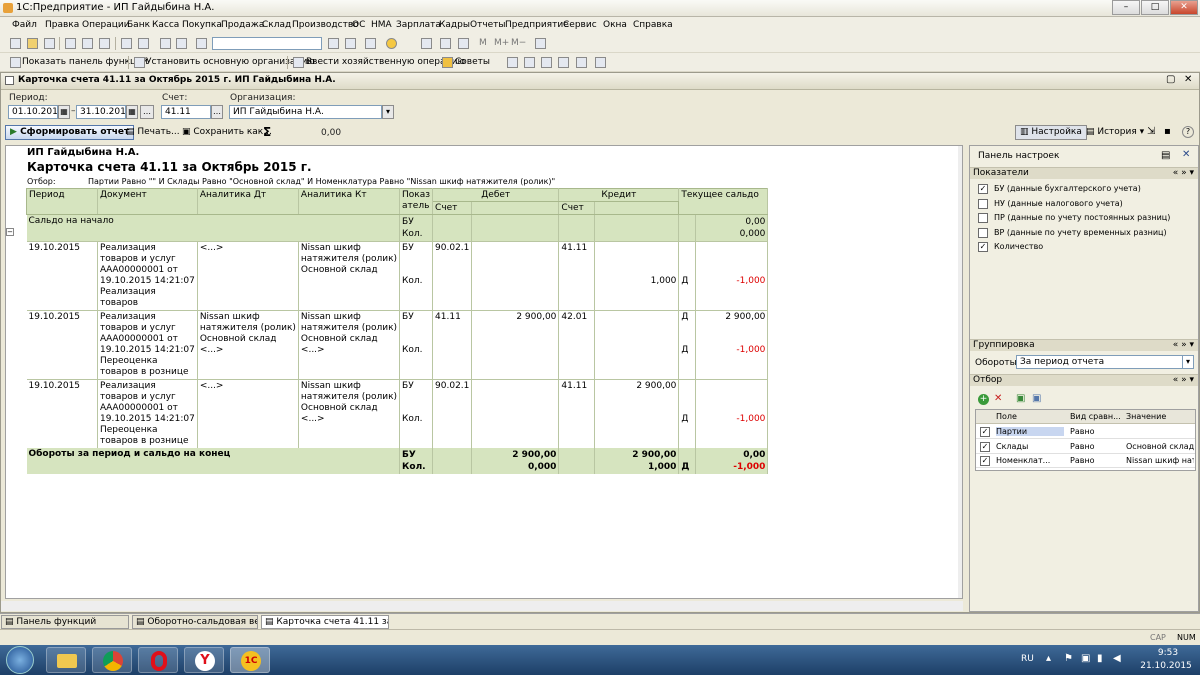 The width and height of the screenshot is (1200, 675). Describe the element at coordinates (1117, 658) in the screenshot. I see `volume-icon: ◀` at that location.